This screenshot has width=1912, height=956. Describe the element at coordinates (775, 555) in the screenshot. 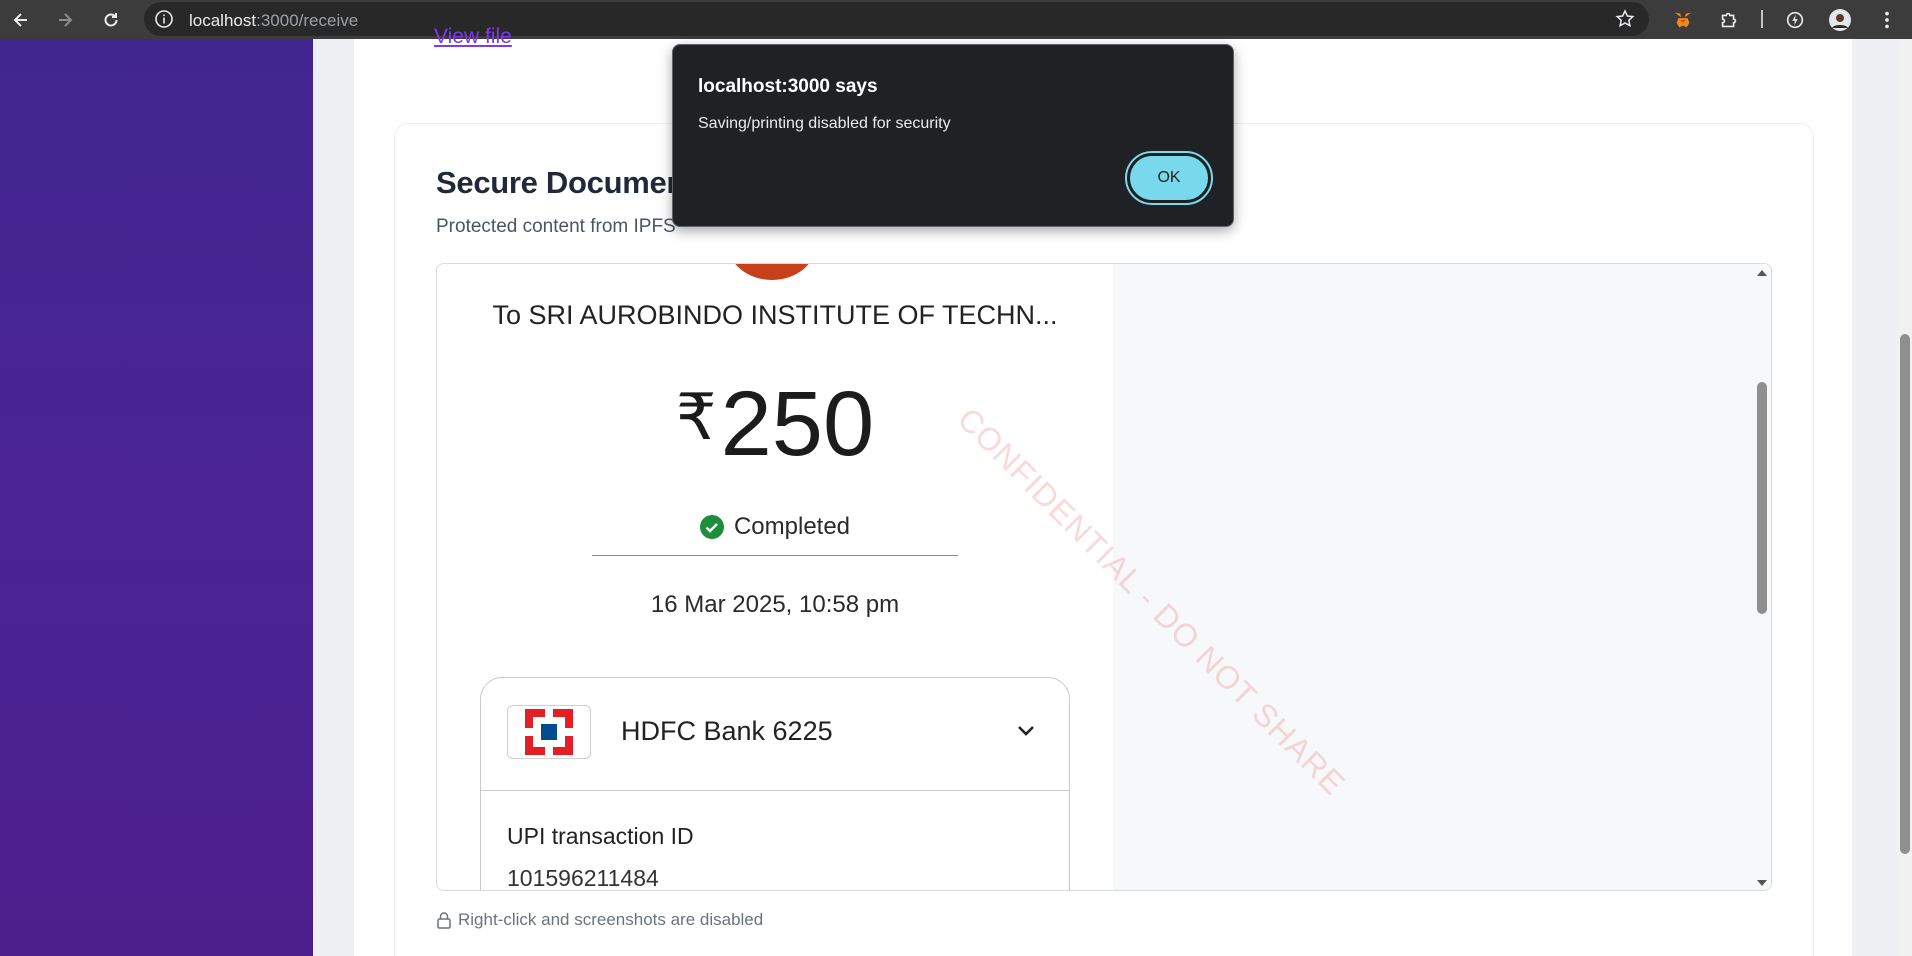

I see `divider` at that location.